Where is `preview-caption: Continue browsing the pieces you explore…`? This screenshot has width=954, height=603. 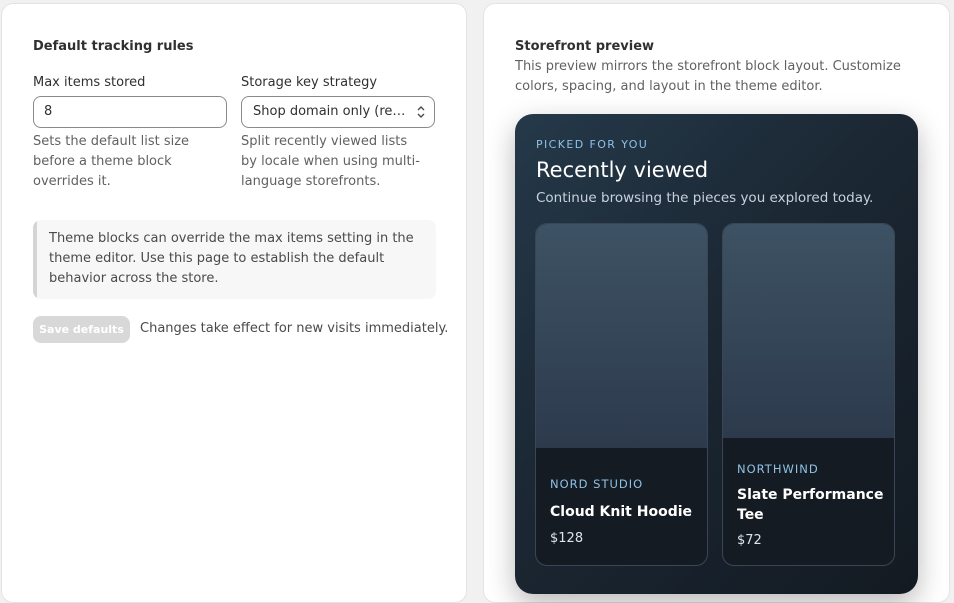 preview-caption: Continue browsing the pieces you explore… is located at coordinates (705, 198).